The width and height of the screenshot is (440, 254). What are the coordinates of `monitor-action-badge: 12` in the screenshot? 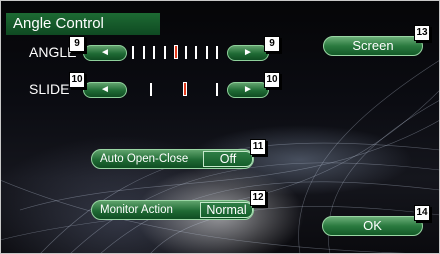 It's located at (258, 198).